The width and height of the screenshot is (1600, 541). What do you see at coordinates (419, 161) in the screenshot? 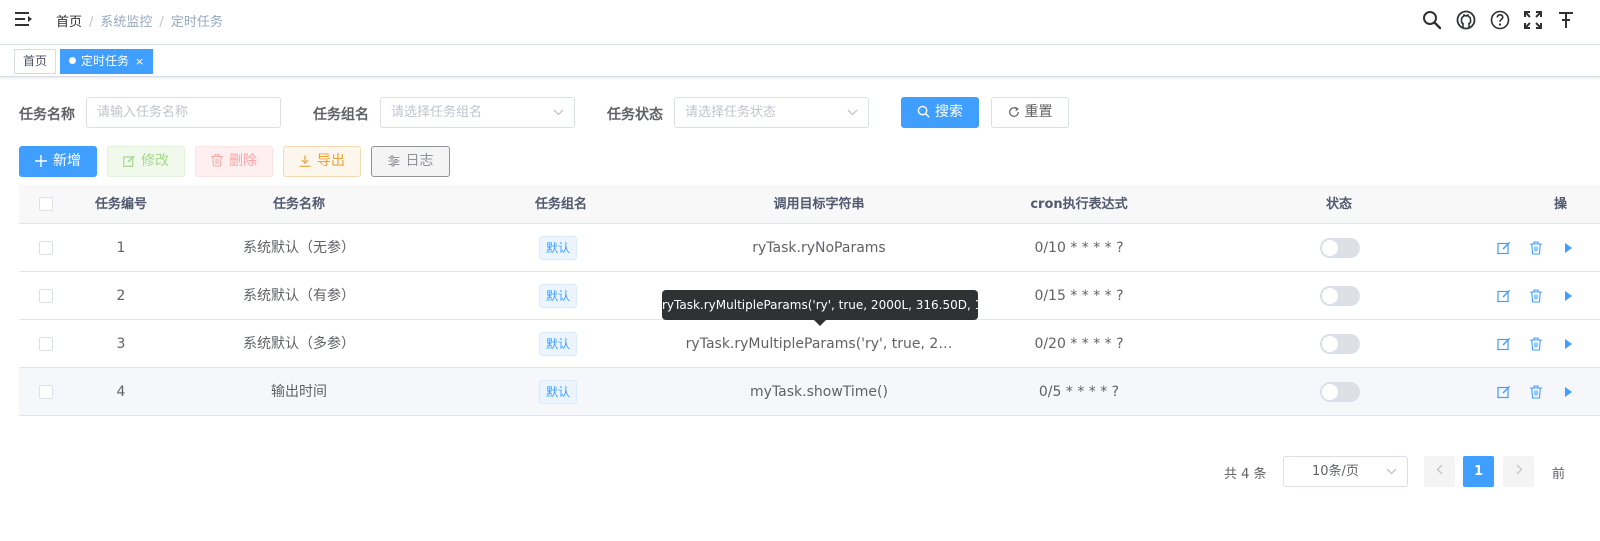
I see `log-button-label: 日志` at bounding box center [419, 161].